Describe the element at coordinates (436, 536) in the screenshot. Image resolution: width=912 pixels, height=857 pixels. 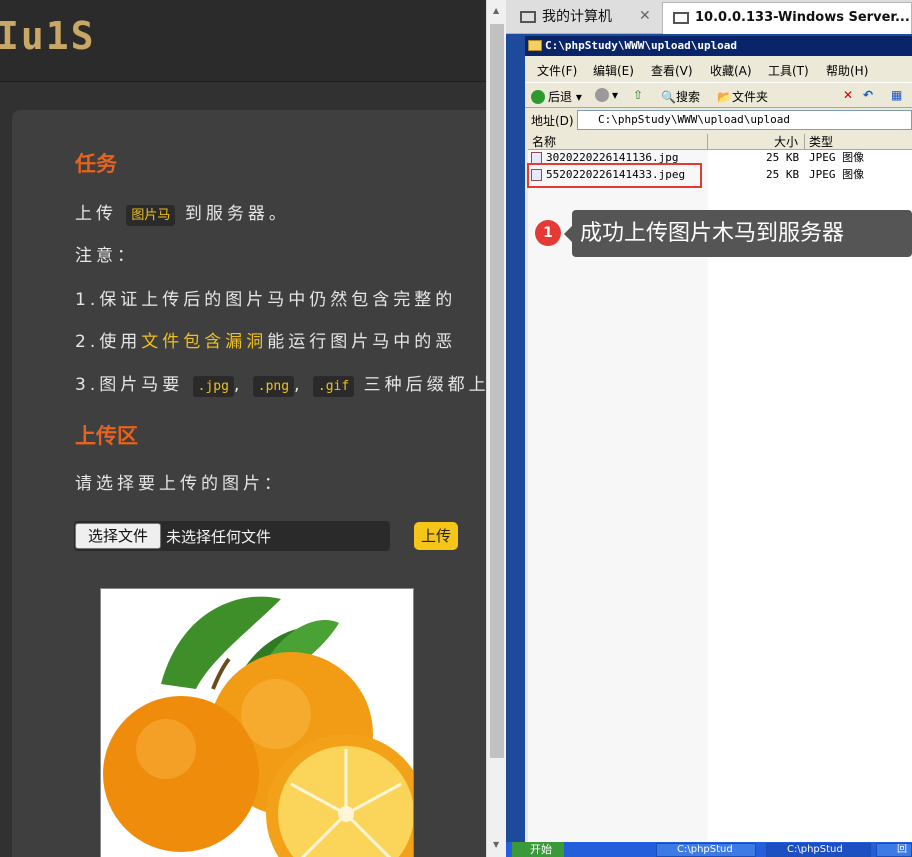
I see `upload-button: 上传` at that location.